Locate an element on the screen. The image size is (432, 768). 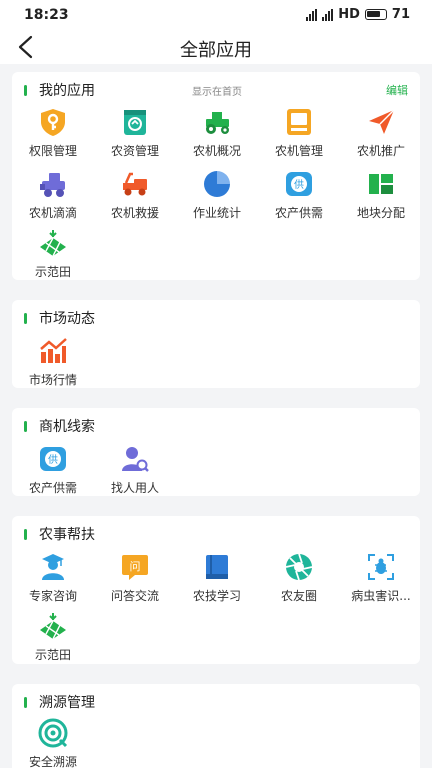
app-label: 农机滴滴 is located at coordinates (52, 213).